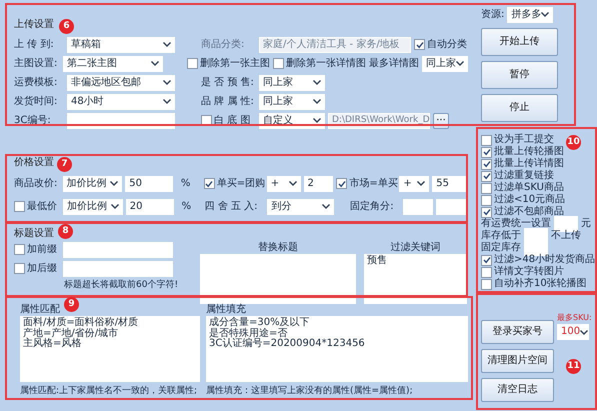  What do you see at coordinates (450, 184) in the screenshot?
I see `input-field: 55` at bounding box center [450, 184].